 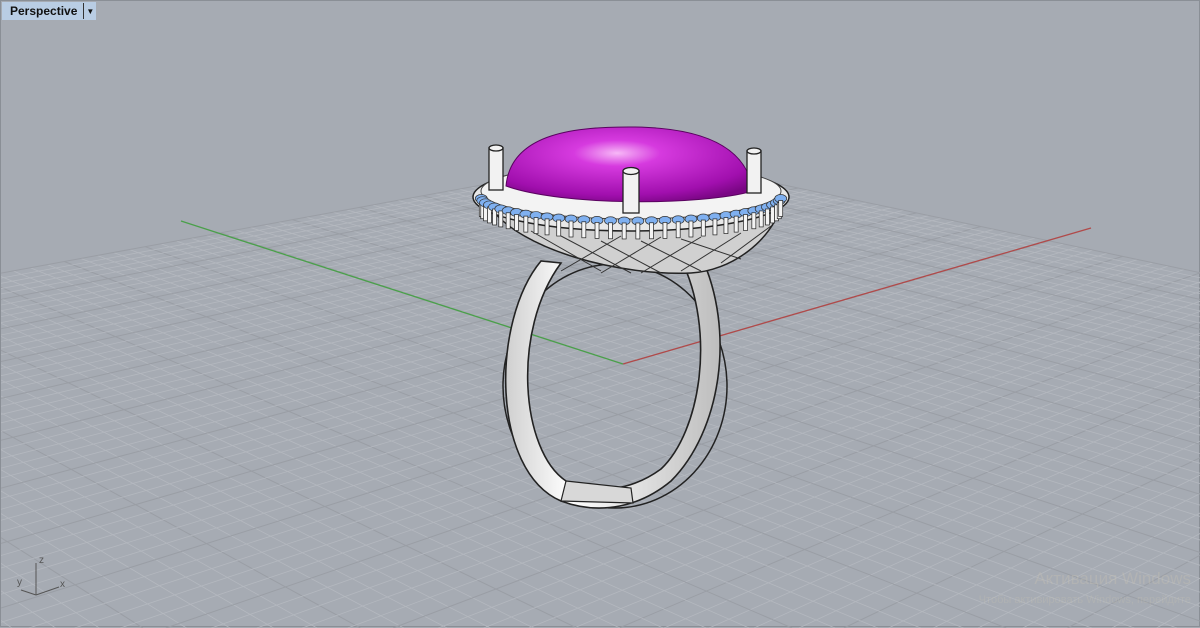 I want to click on viewport-title: Perspective, so click(x=46, y=11).